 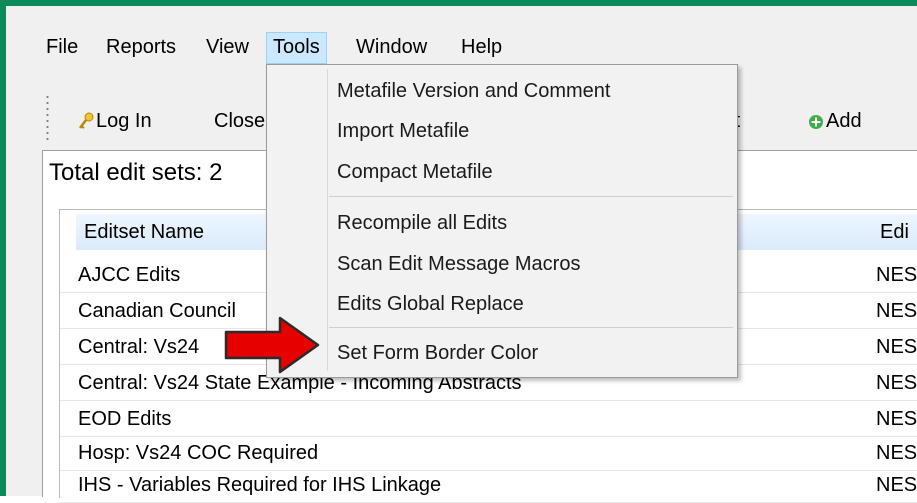 I want to click on menu-help: Help, so click(x=481, y=47).